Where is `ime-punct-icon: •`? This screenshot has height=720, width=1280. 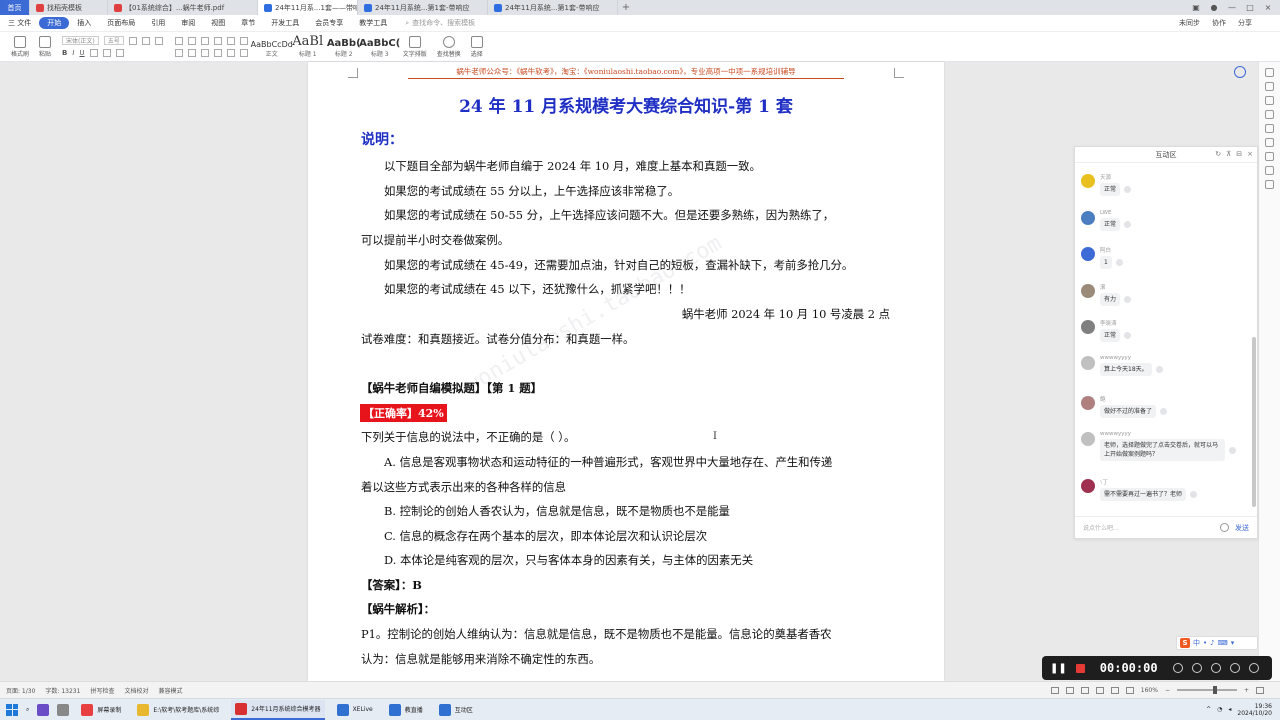 ime-punct-icon: • is located at coordinates (1205, 643).